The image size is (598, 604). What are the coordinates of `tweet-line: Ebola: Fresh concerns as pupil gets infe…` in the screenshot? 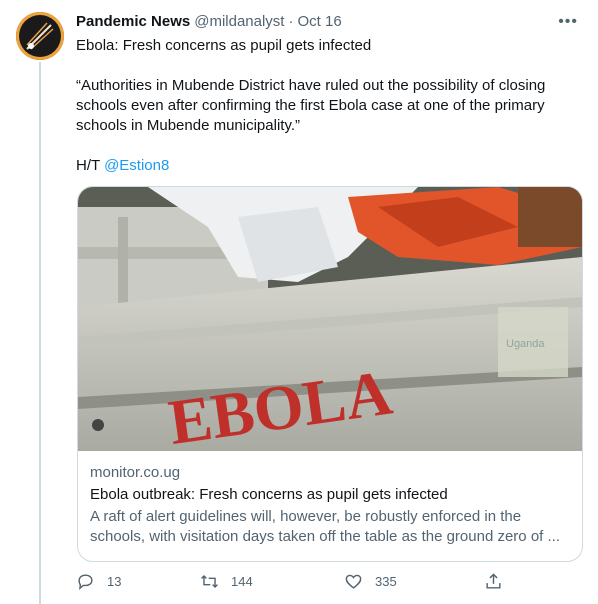 It's located at (224, 45).